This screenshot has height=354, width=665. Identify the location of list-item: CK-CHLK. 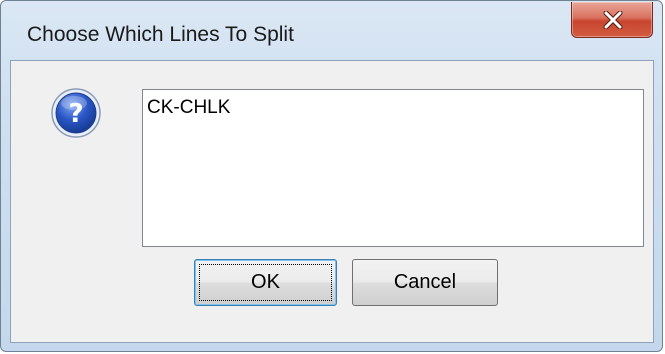
(188, 108).